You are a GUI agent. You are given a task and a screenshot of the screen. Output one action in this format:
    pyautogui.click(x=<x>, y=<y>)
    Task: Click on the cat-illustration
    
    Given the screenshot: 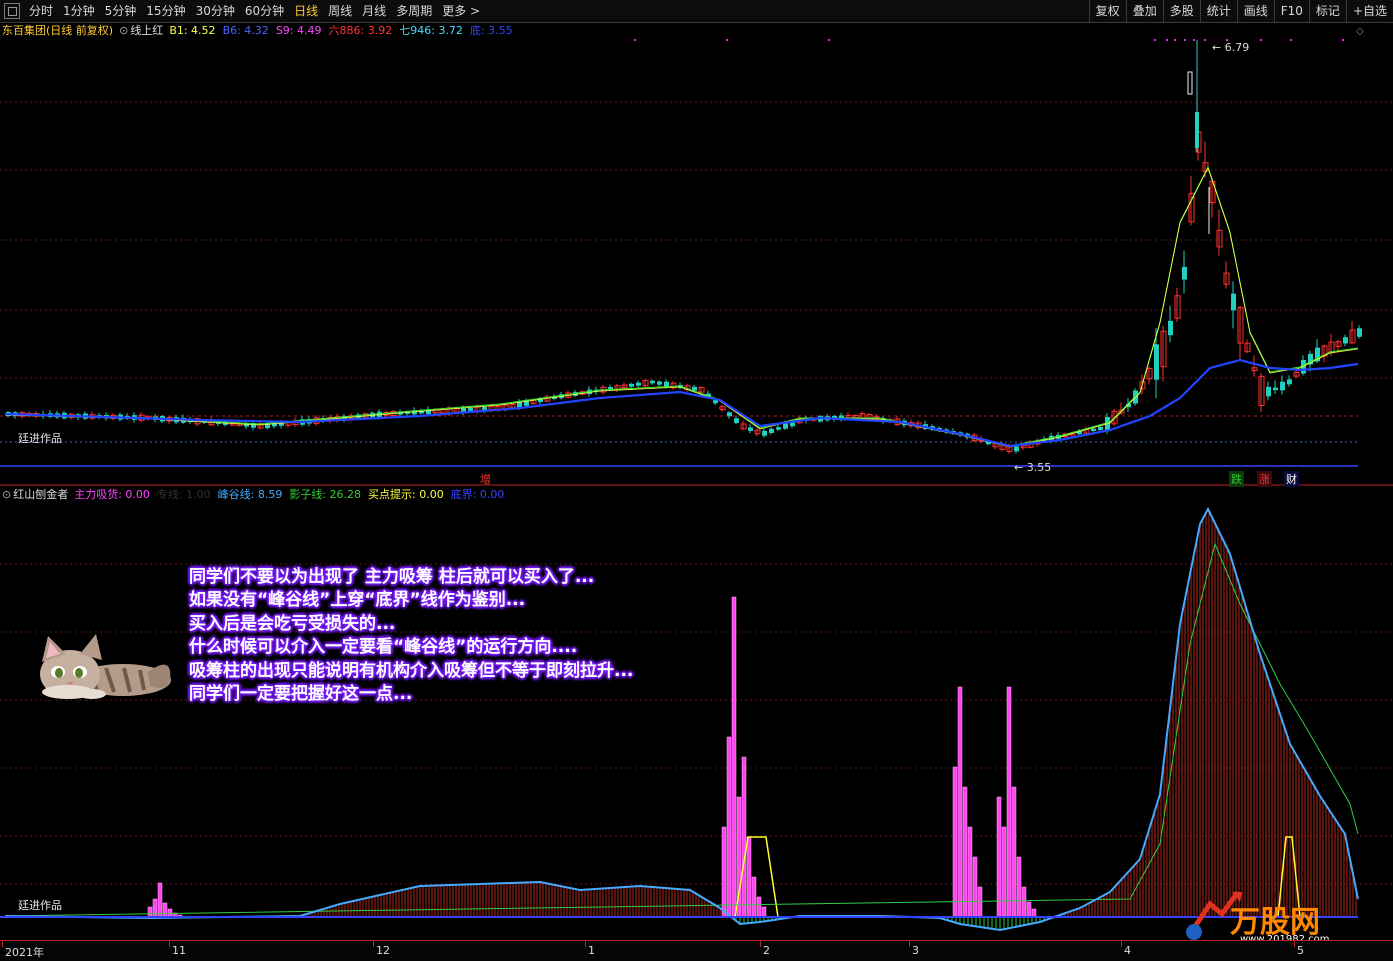 What is the action you would take?
    pyautogui.click(x=105, y=666)
    